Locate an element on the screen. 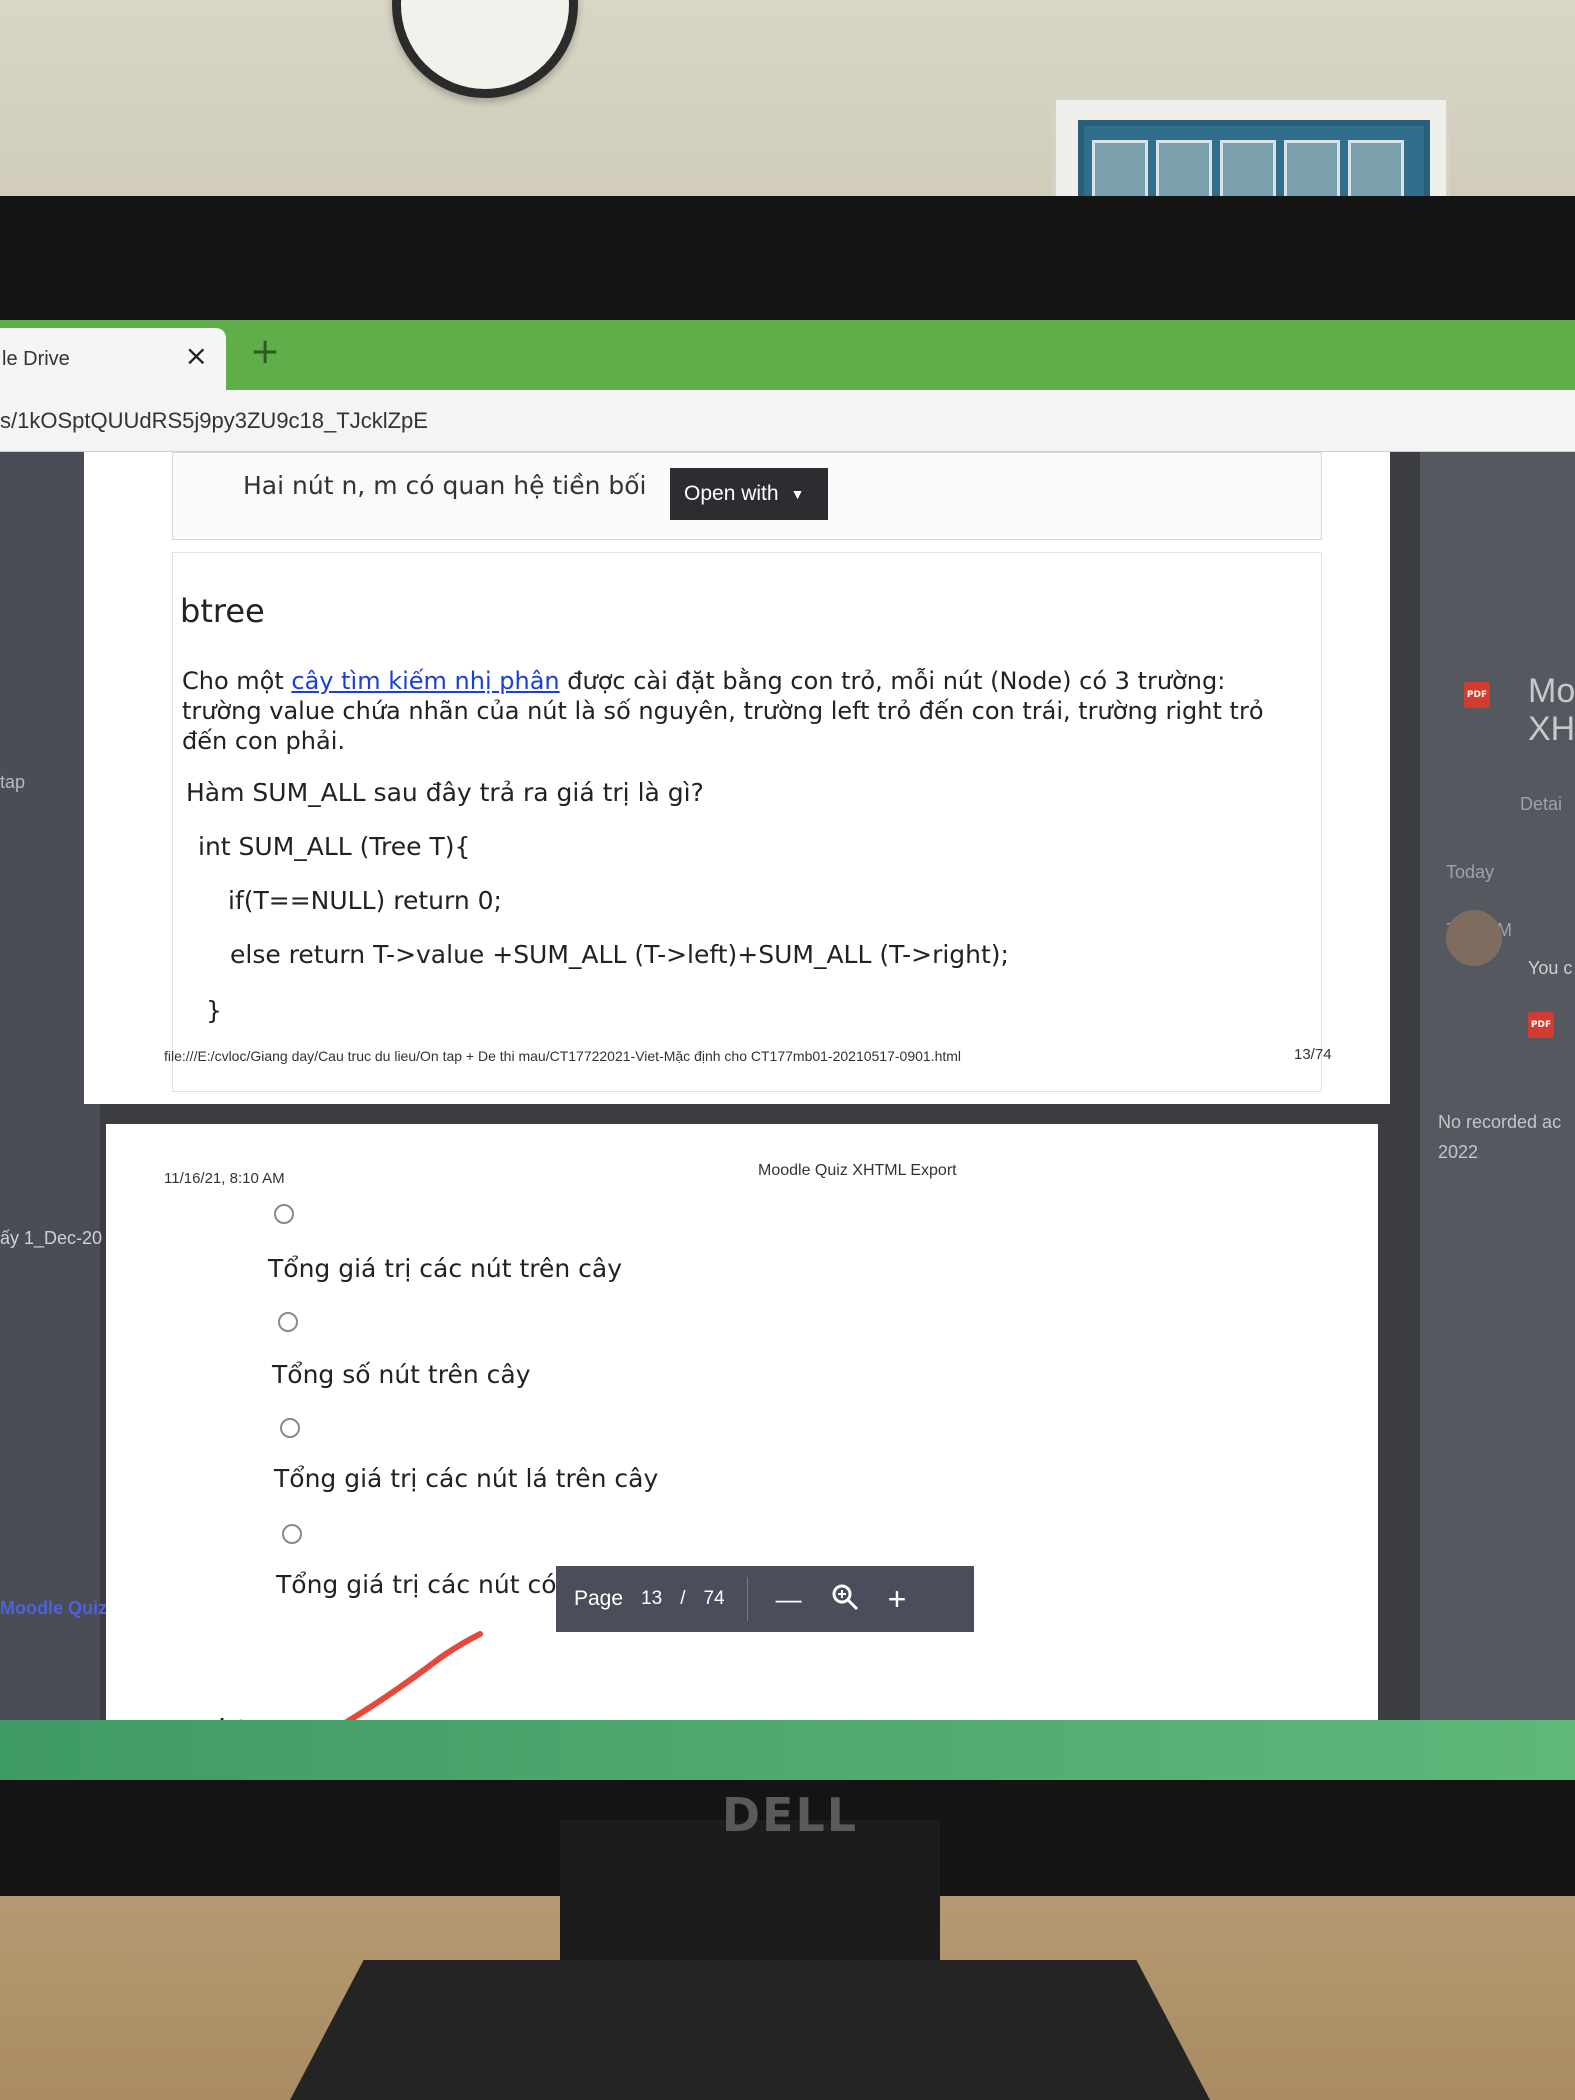 The height and width of the screenshot is (2100, 1575). answer-option: Tổng giá trị các nút trên cây is located at coordinates (445, 1268).